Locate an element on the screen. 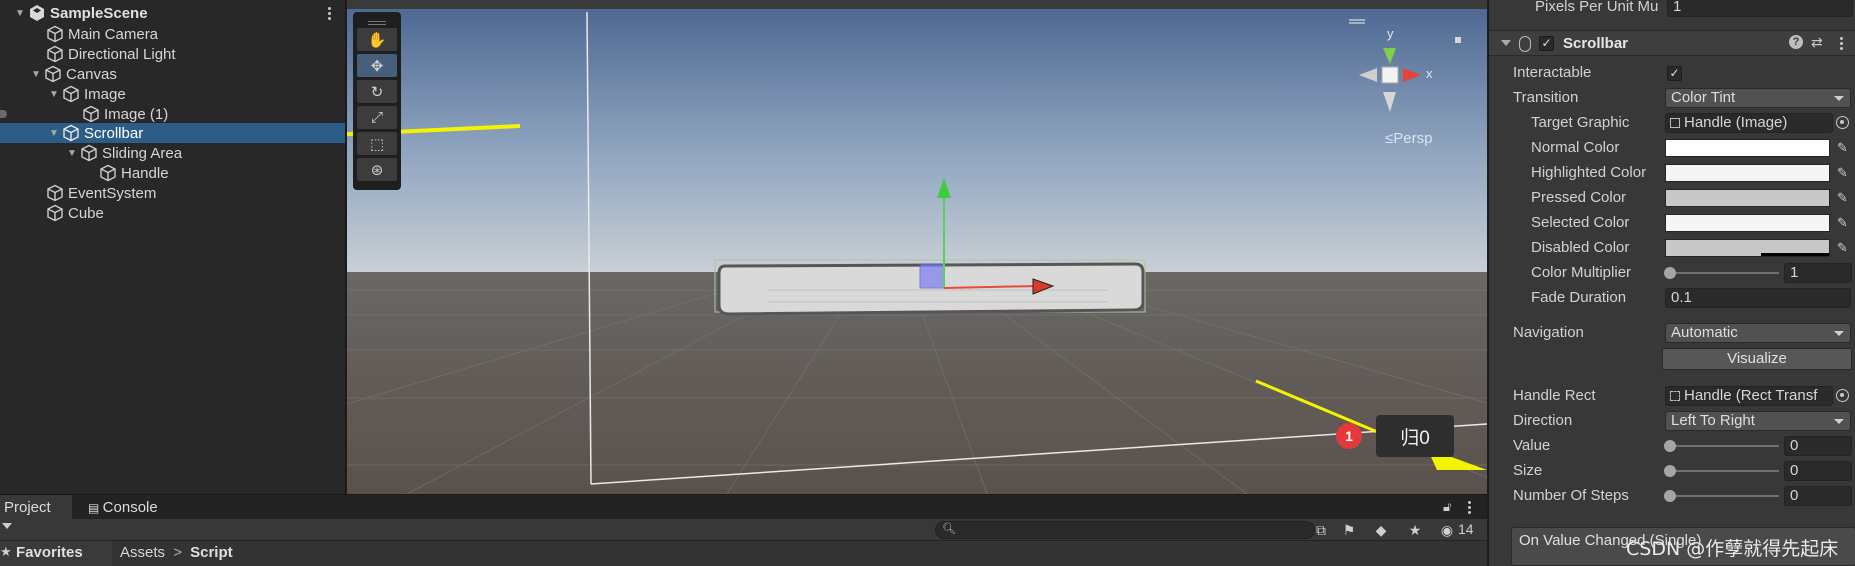  visualize-button: Visualize is located at coordinates (1757, 359).